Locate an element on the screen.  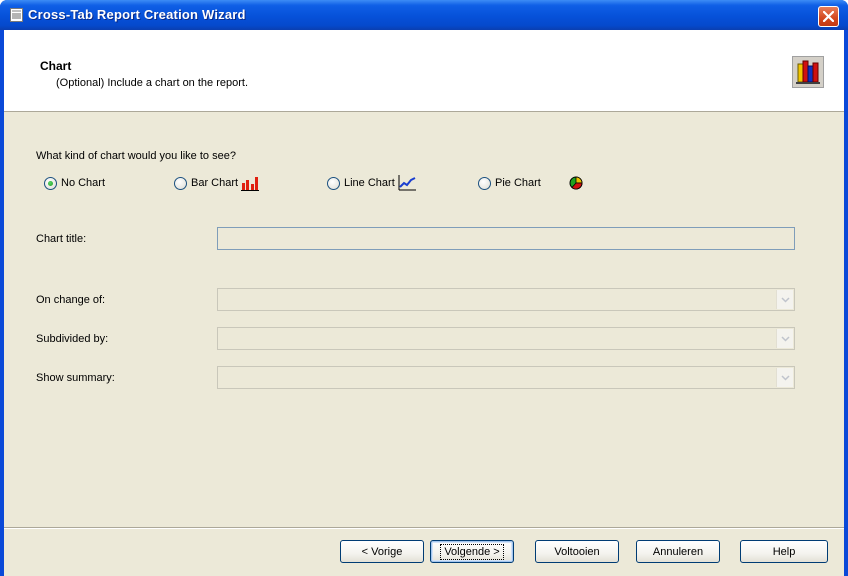
next-button-label: Volgende > is located at coordinates (472, 551).